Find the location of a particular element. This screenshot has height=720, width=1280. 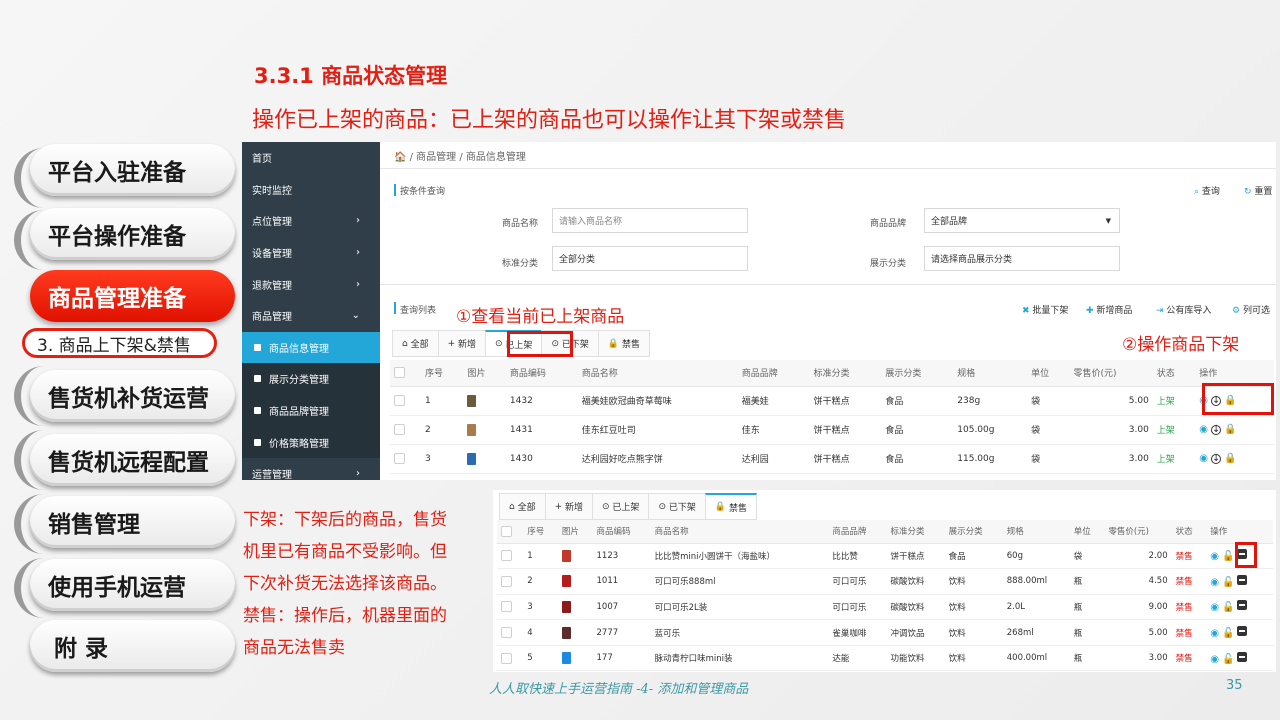

nav-item-appendix: 附 录 is located at coordinates (132, 646).